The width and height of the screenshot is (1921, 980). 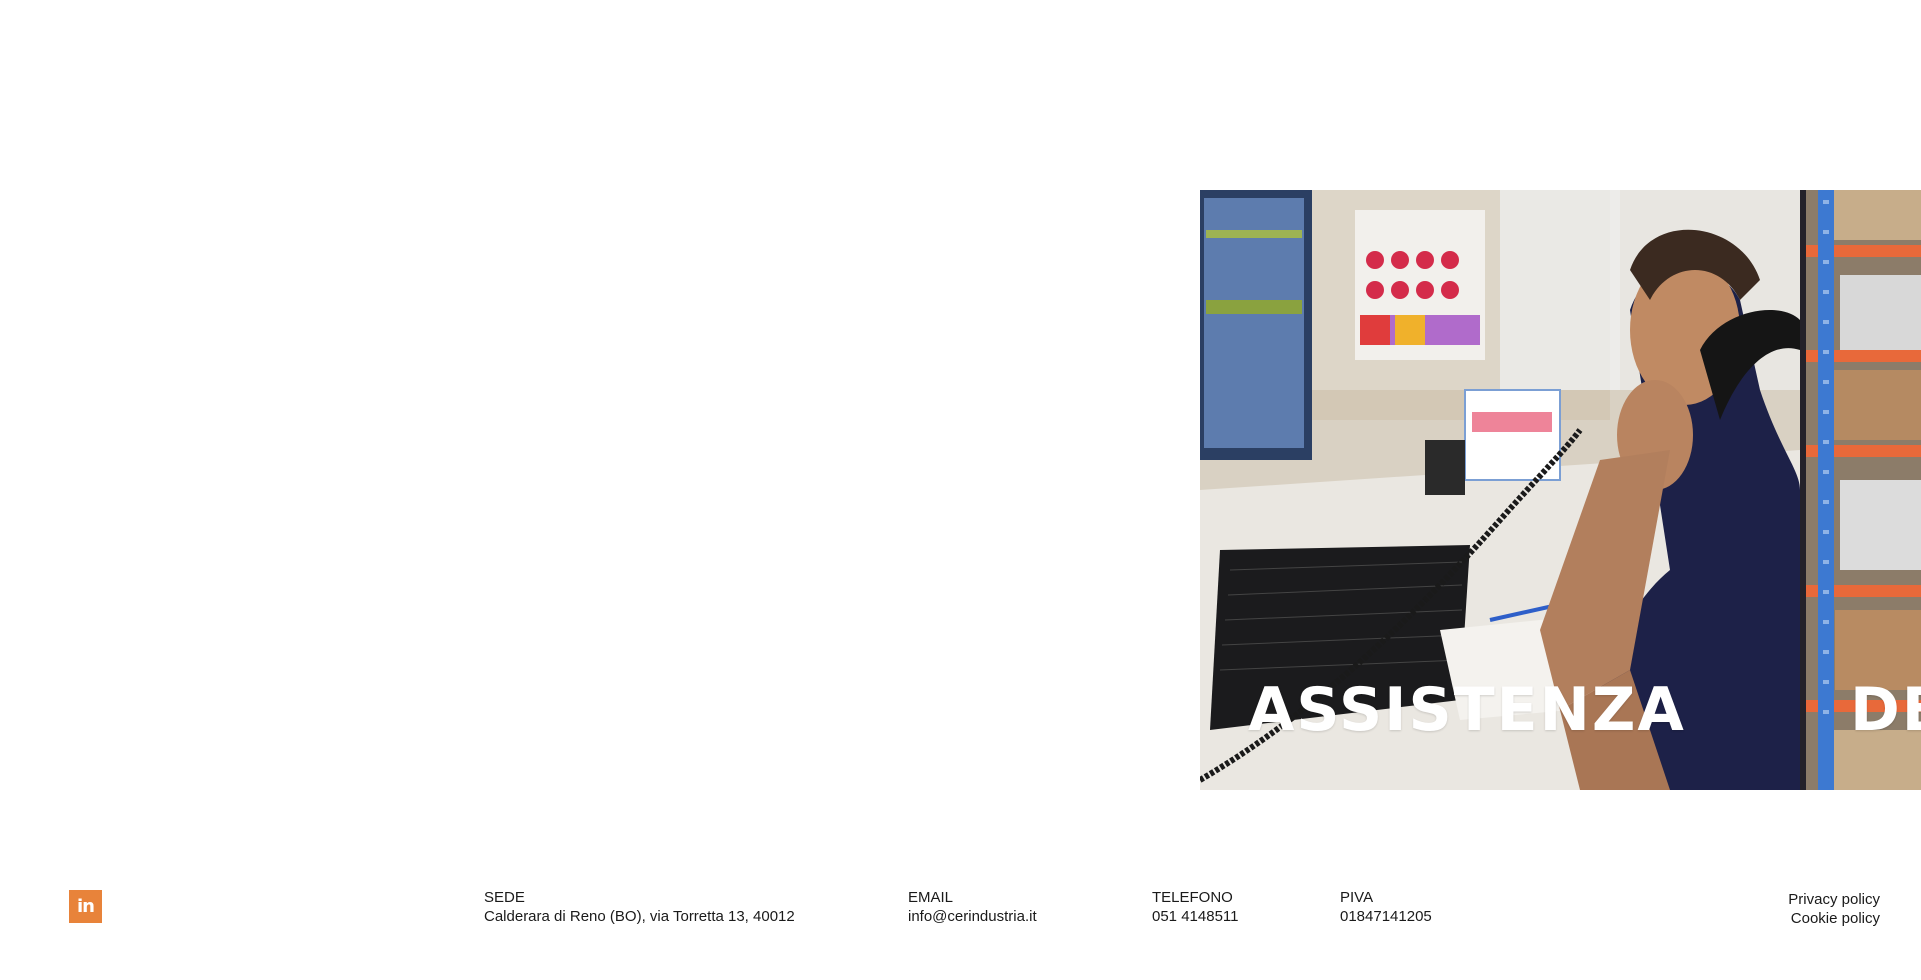 I want to click on slide-title-assistenza: ASSISTENZA, so click(x=1467, y=710).